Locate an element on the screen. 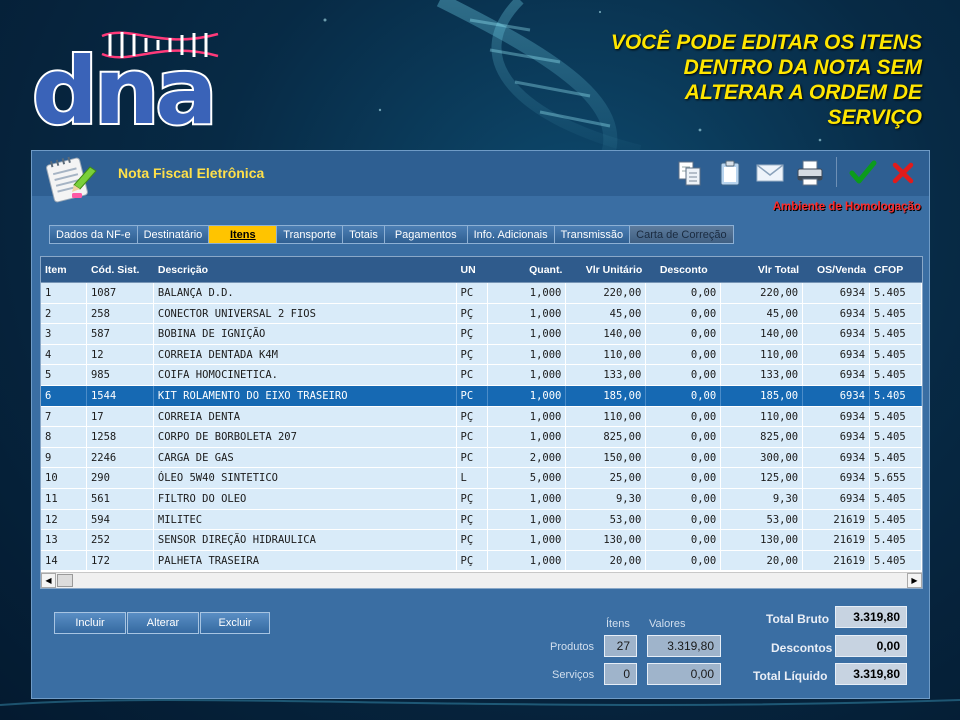  cell-vlr-unitario: 825,00 is located at coordinates (606, 437).